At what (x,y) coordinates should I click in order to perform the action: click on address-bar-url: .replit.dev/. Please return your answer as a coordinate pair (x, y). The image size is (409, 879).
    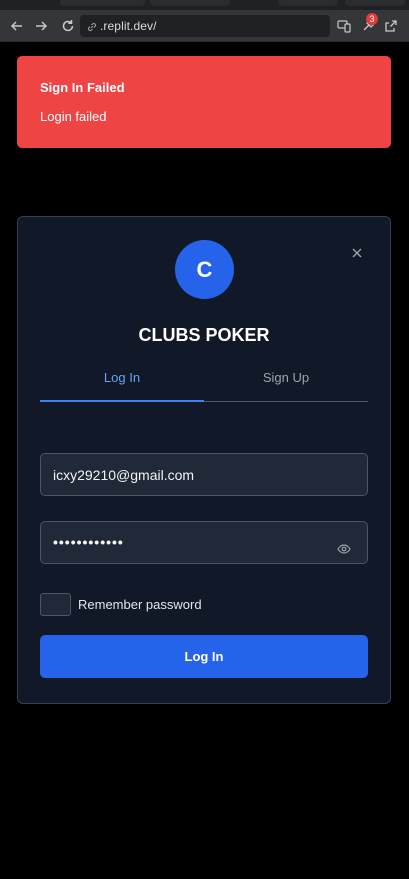
    Looking at the image, I should click on (128, 26).